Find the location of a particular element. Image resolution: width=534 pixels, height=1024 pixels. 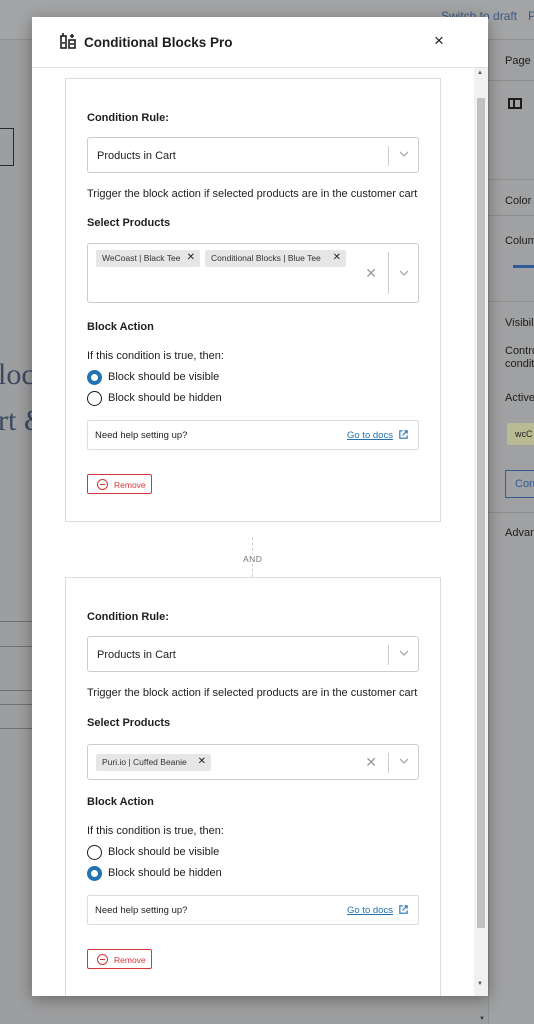

conditional-blocks-logo-icon is located at coordinates (68, 41).